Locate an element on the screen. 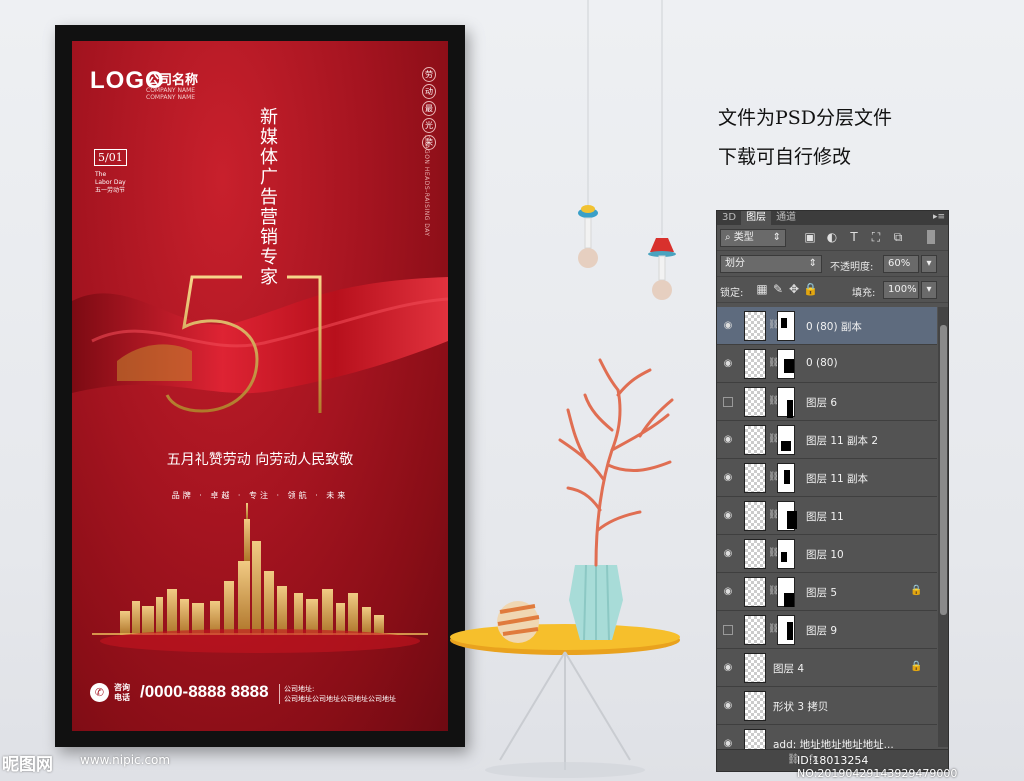  layer-row: ◉ ⛓ 0 (80) 副本 is located at coordinates (827, 326).